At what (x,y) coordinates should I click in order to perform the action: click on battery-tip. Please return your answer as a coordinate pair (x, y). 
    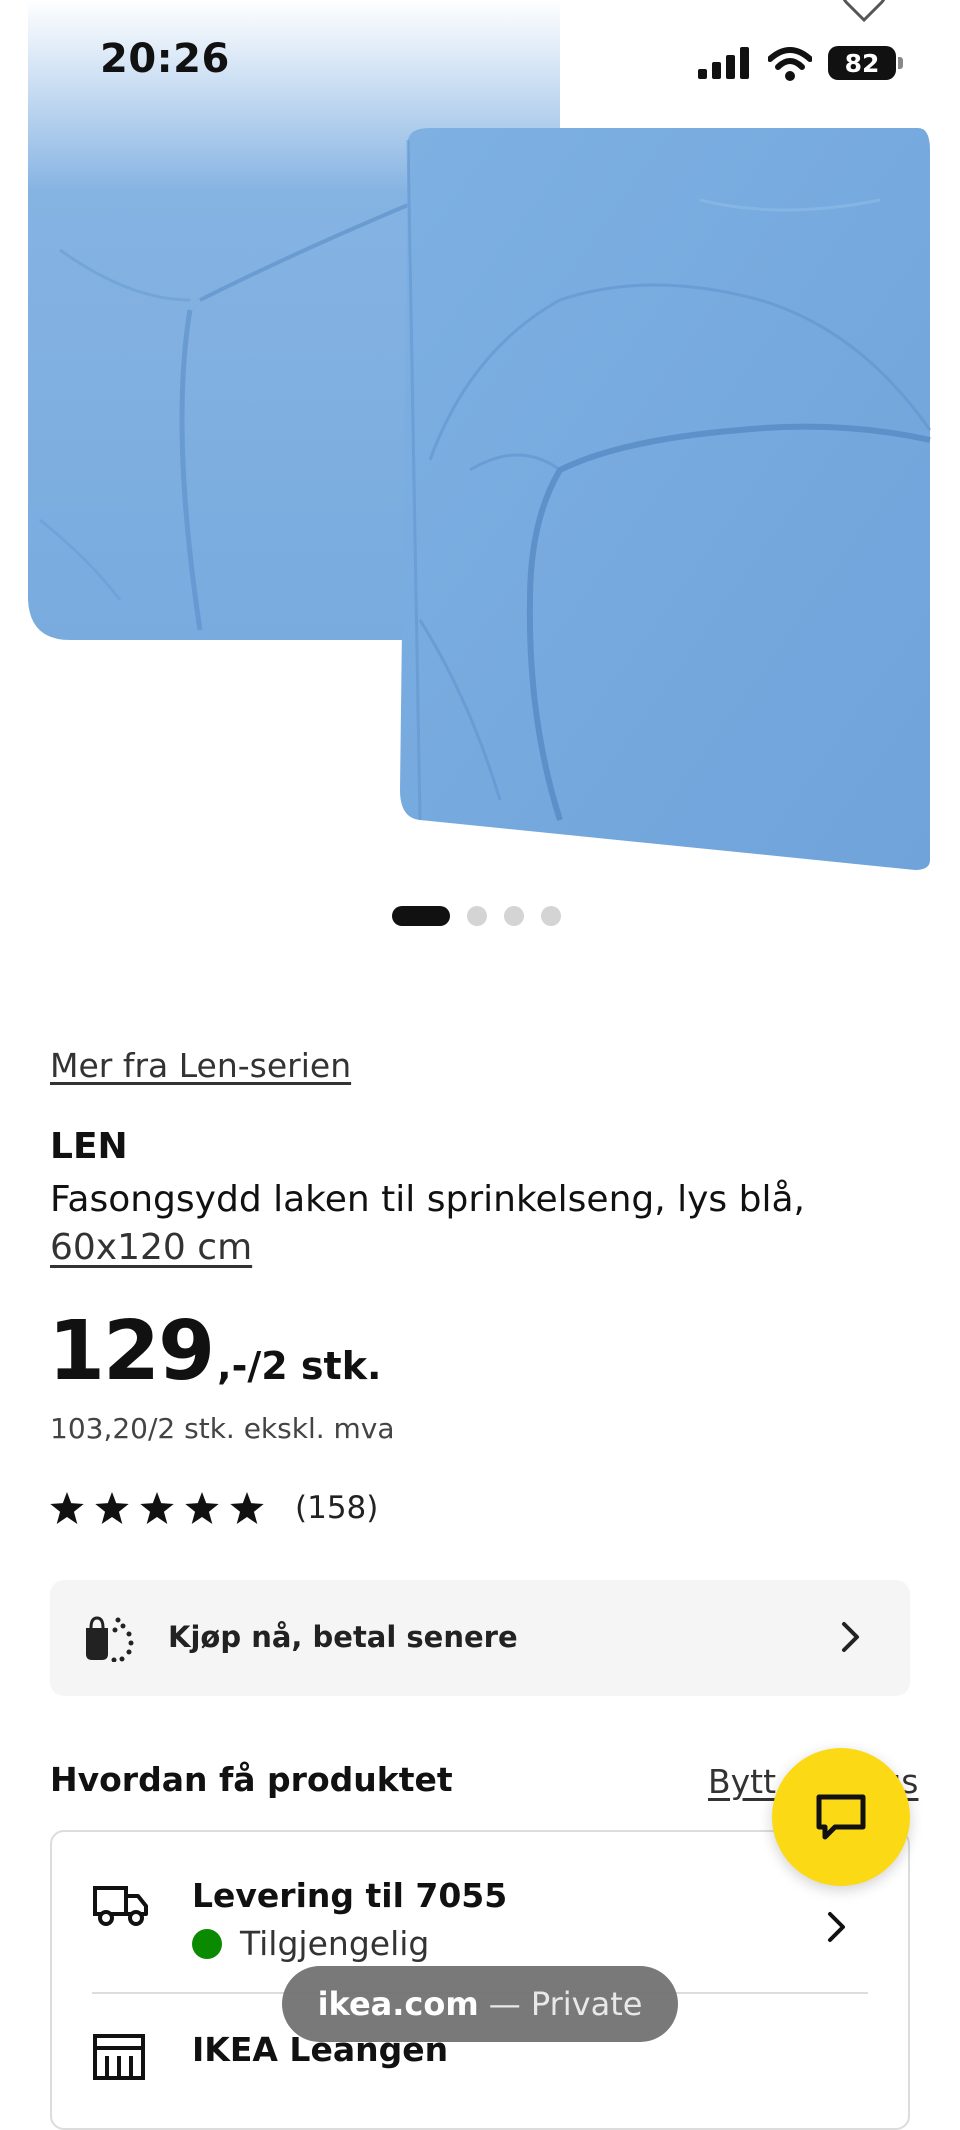
    Looking at the image, I should click on (900, 63).